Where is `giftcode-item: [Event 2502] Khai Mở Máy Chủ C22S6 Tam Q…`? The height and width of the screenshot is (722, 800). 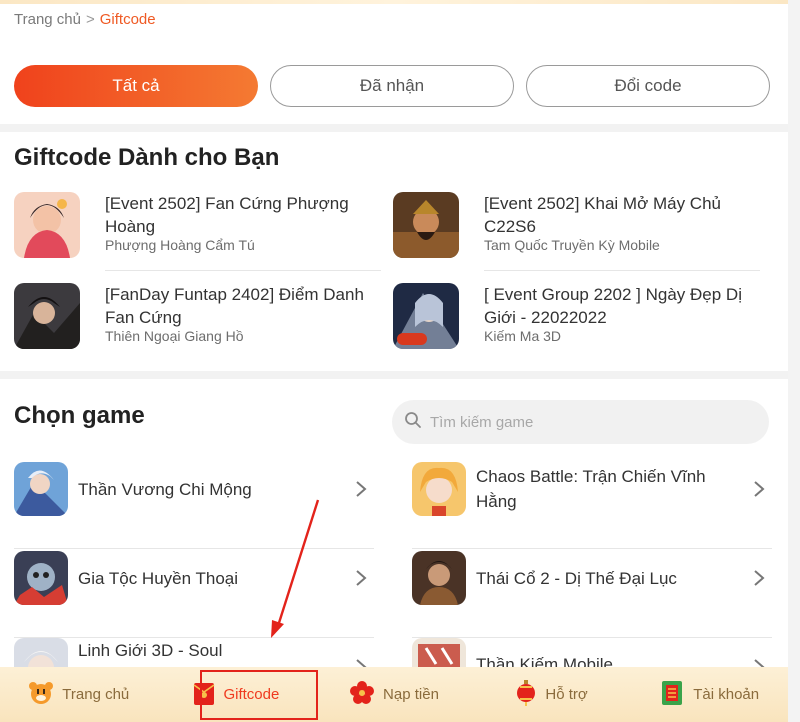
giftcode-item: [Event 2502] Khai Mở Máy Chủ C22S6 Tam Q… is located at coordinates (578, 237).